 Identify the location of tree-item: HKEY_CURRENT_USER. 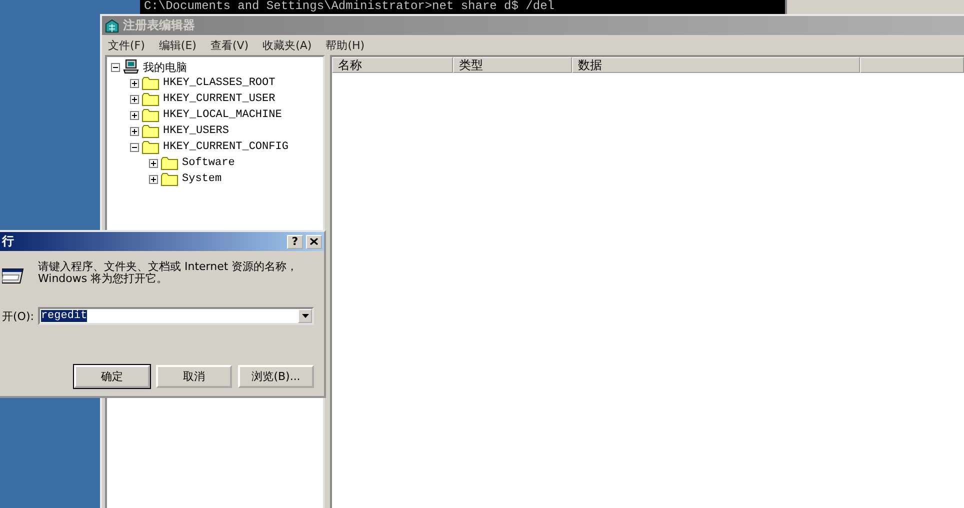
(219, 99).